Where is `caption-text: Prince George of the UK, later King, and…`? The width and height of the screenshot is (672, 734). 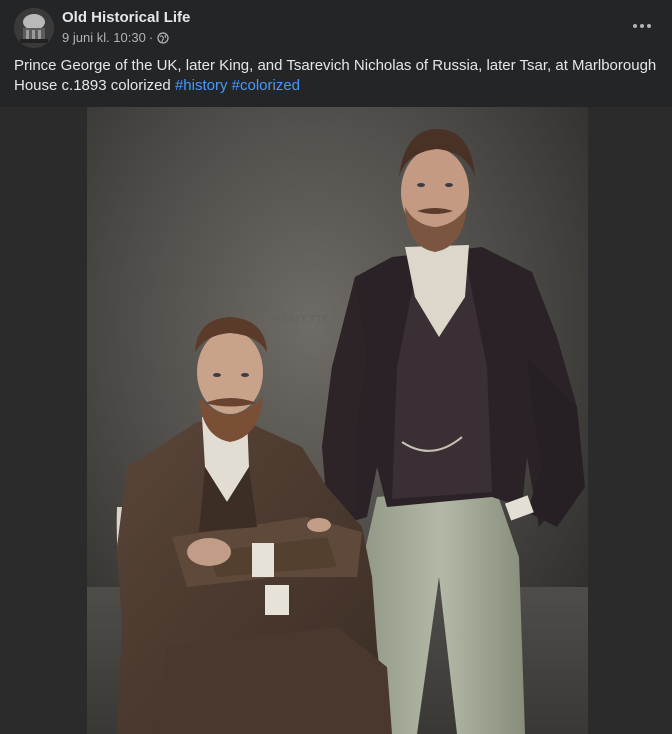
caption-text: Prince George of the UK, later King, and… is located at coordinates (335, 75).